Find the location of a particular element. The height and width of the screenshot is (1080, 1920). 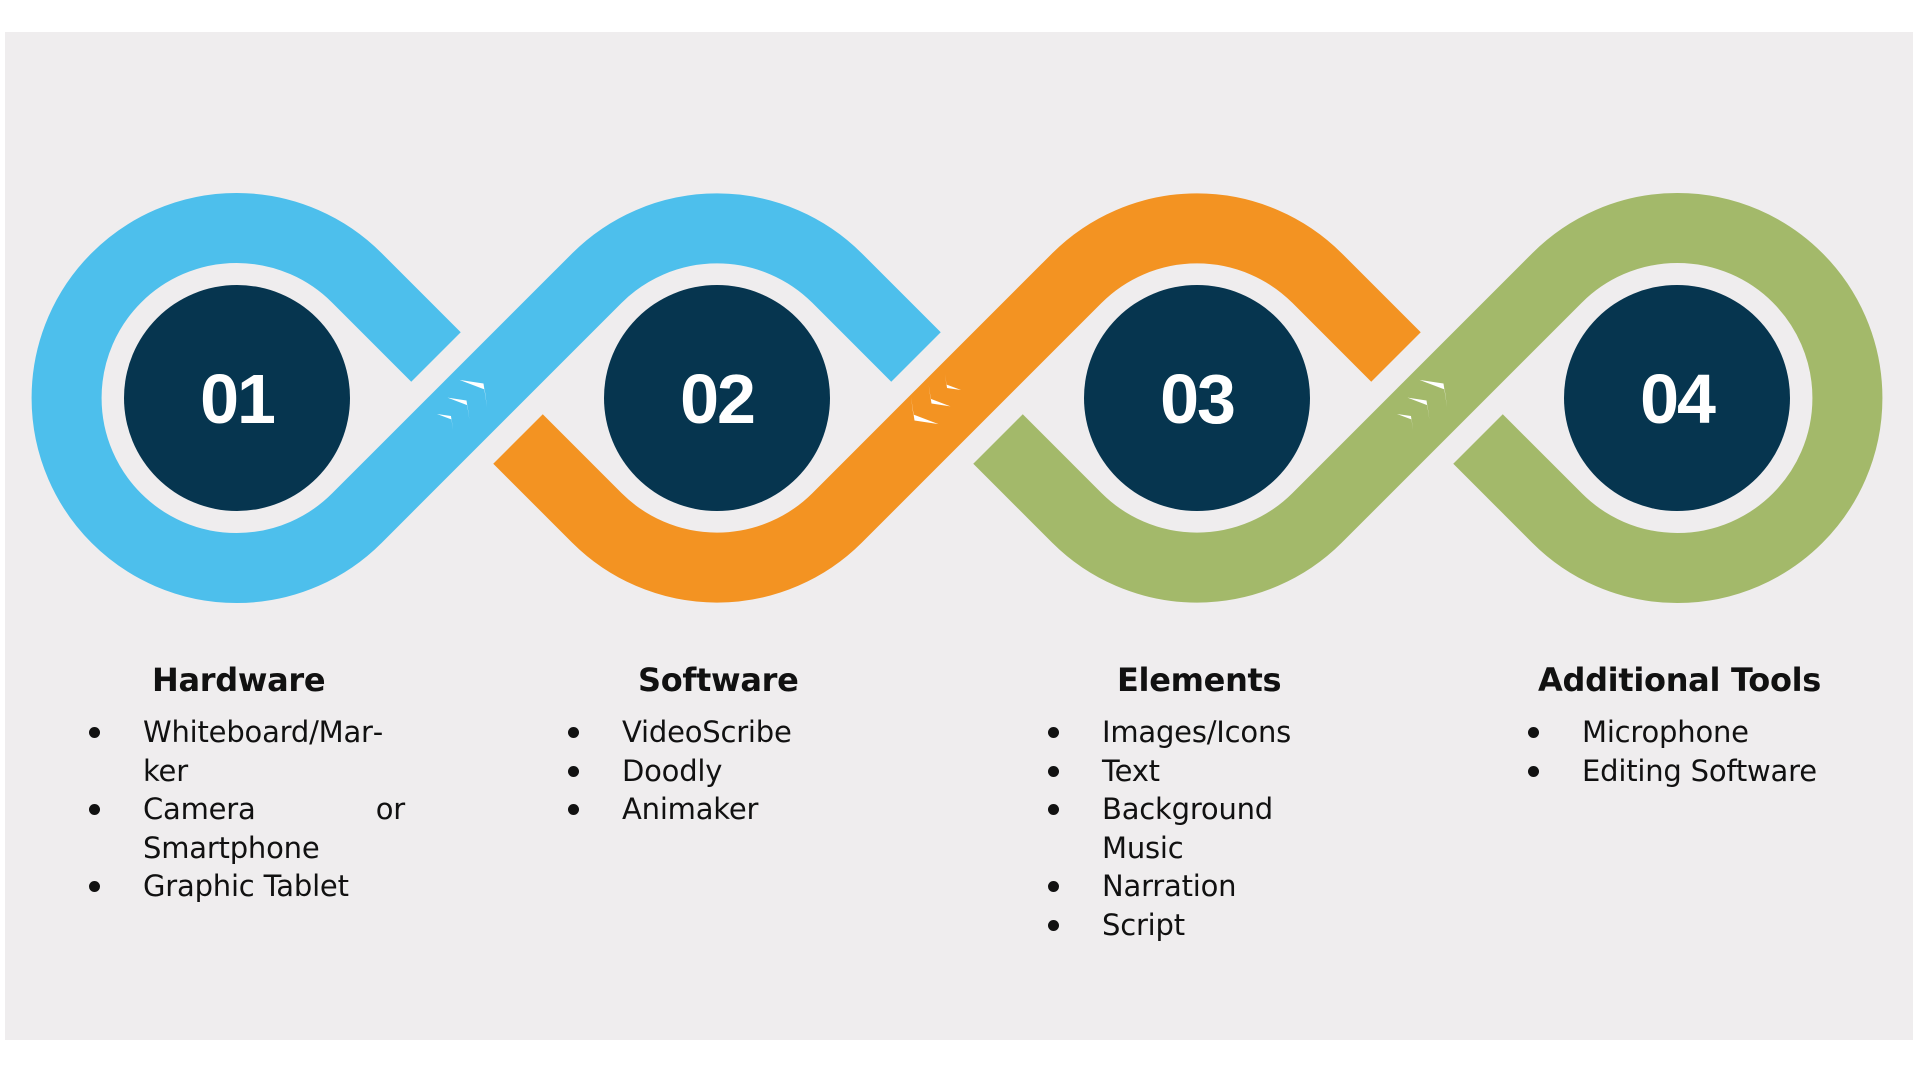

step-title: Elements is located at coordinates (1199, 680).